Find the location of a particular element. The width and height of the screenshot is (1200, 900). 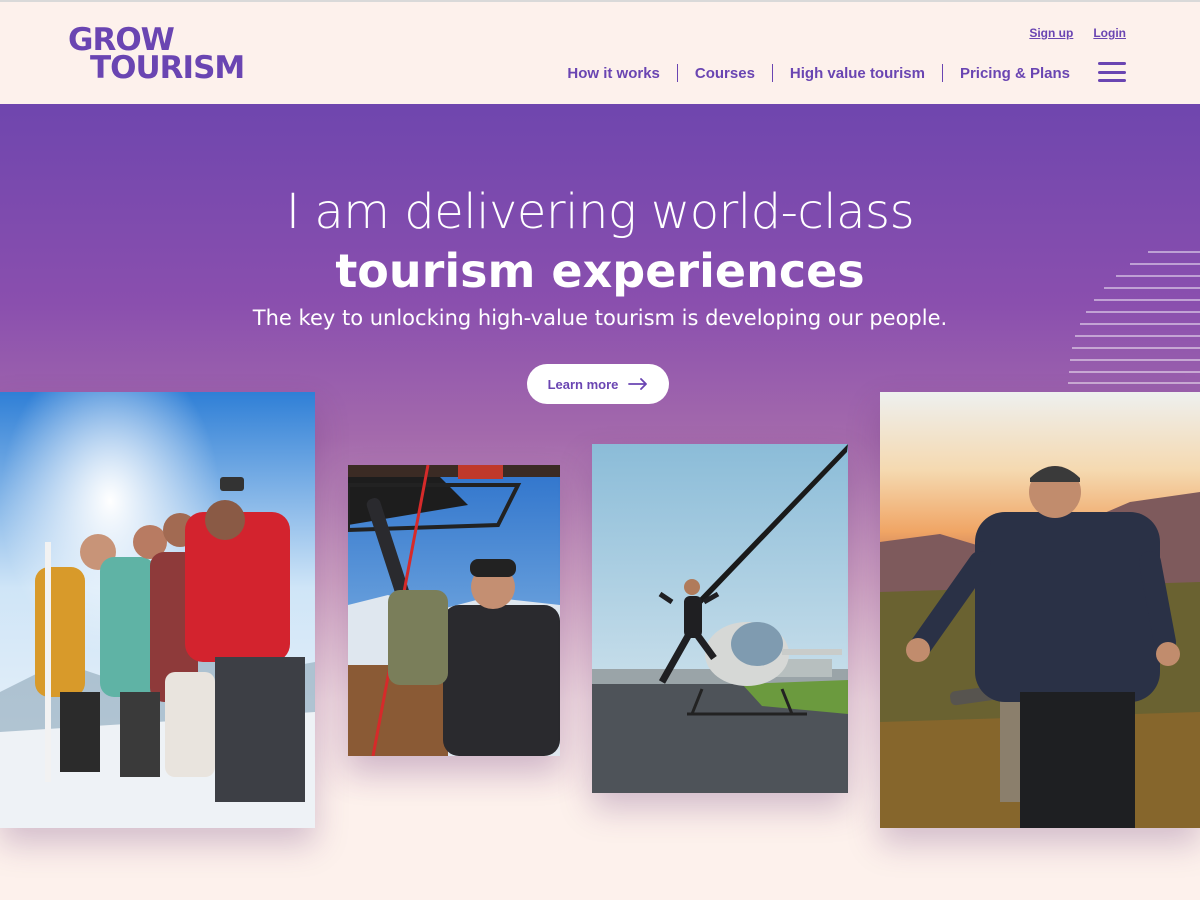

grow-tourism-logo: GROW TOURISM is located at coordinates (156, 56).